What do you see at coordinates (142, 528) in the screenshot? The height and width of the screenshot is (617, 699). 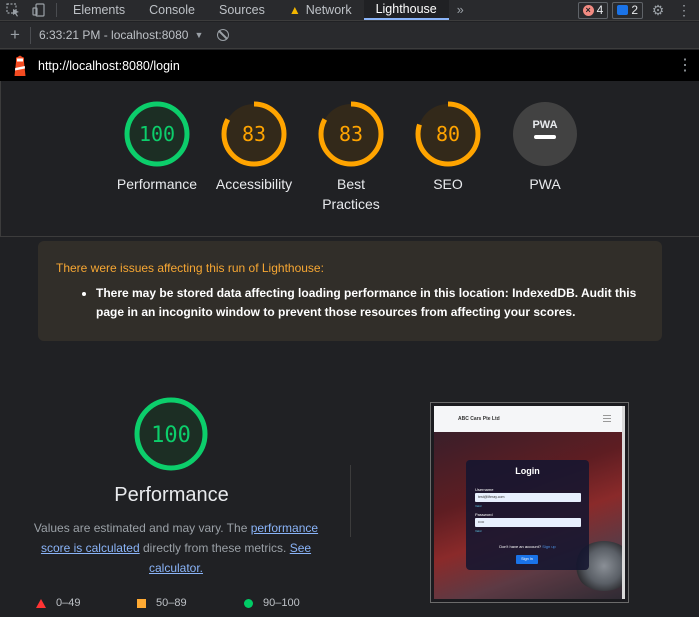 I see `desc-text: Values are estimated and may vary. The` at bounding box center [142, 528].